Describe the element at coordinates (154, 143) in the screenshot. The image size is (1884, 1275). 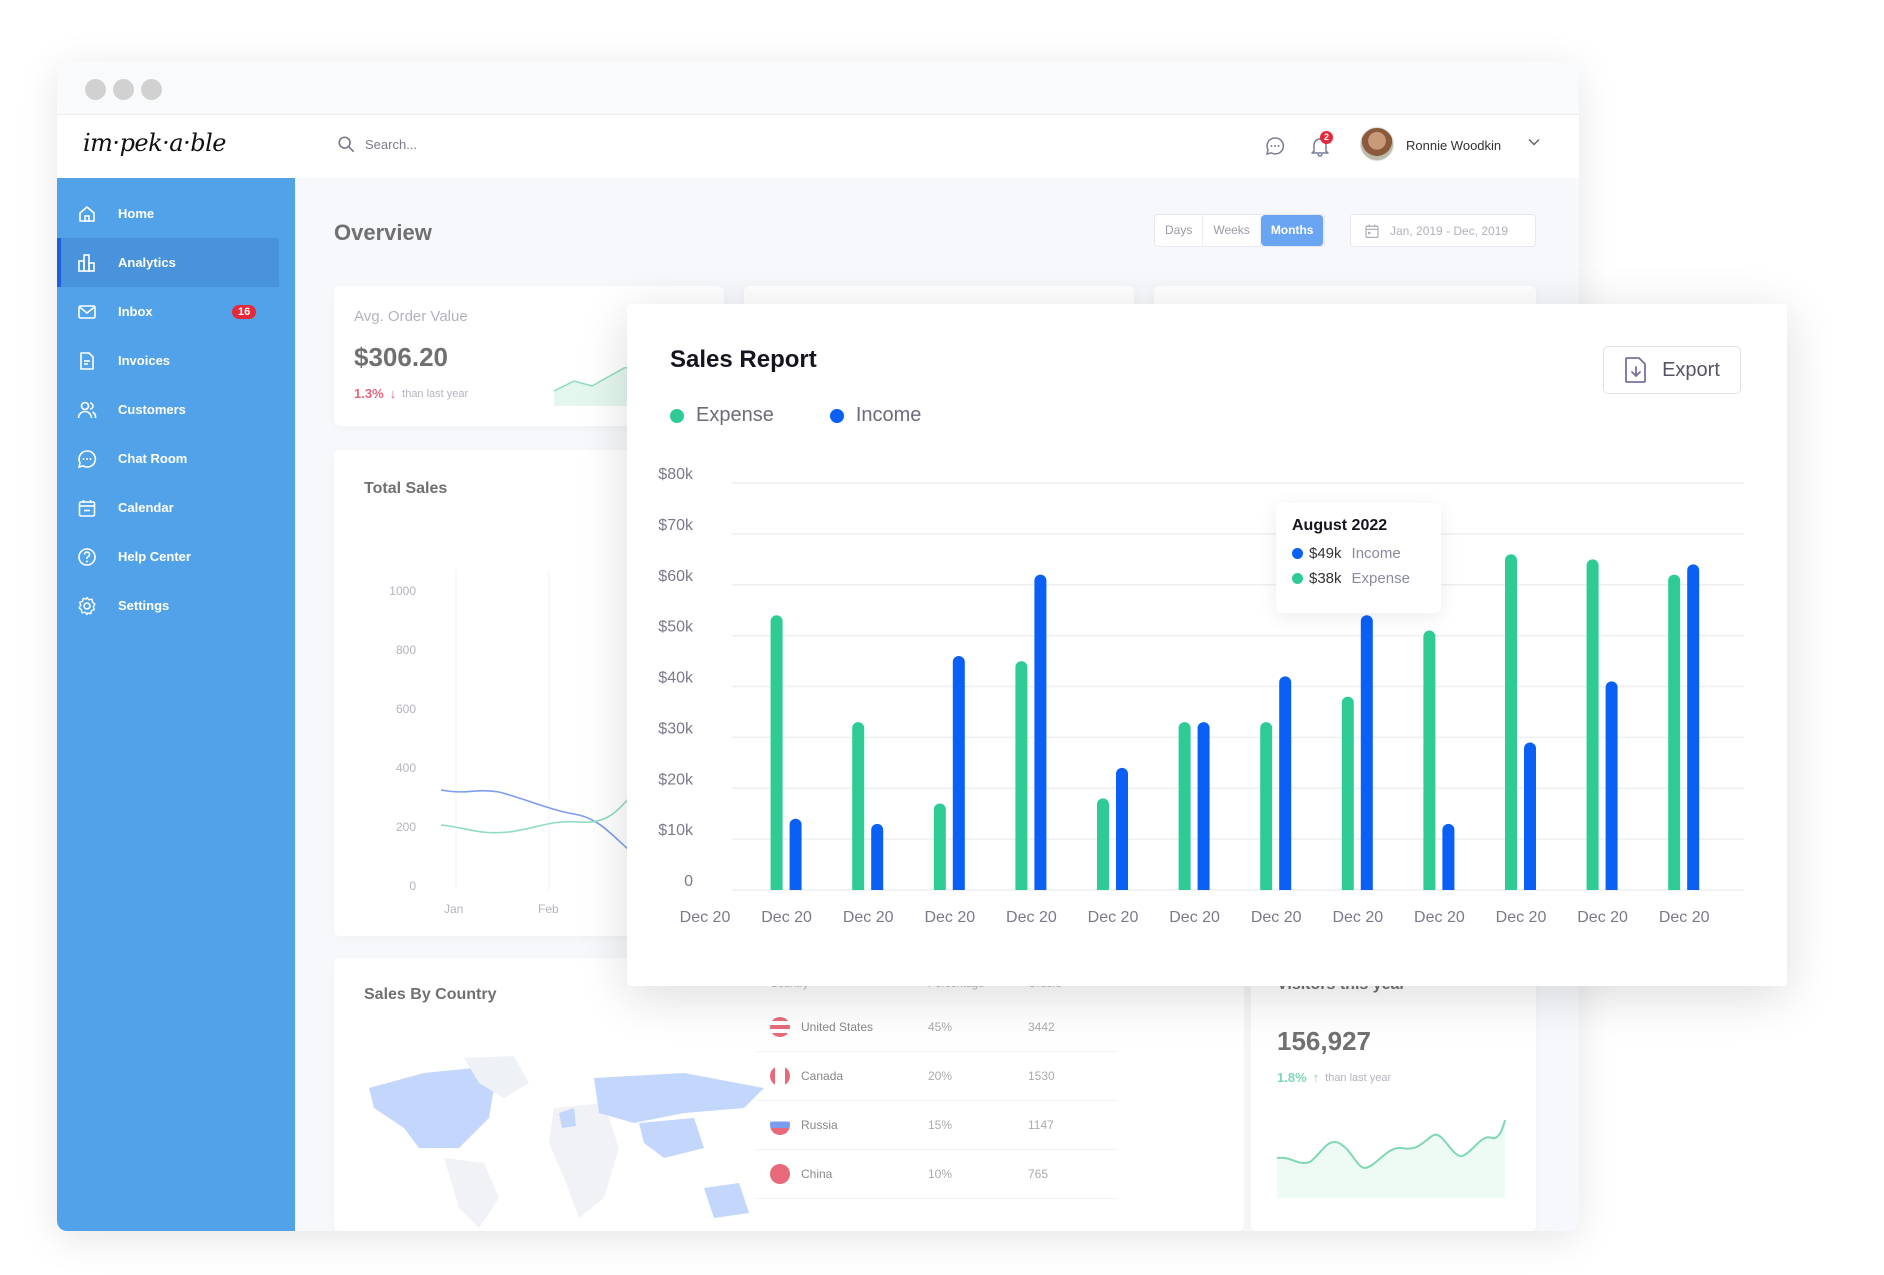
I see `logo: im·pek·a·ble` at that location.